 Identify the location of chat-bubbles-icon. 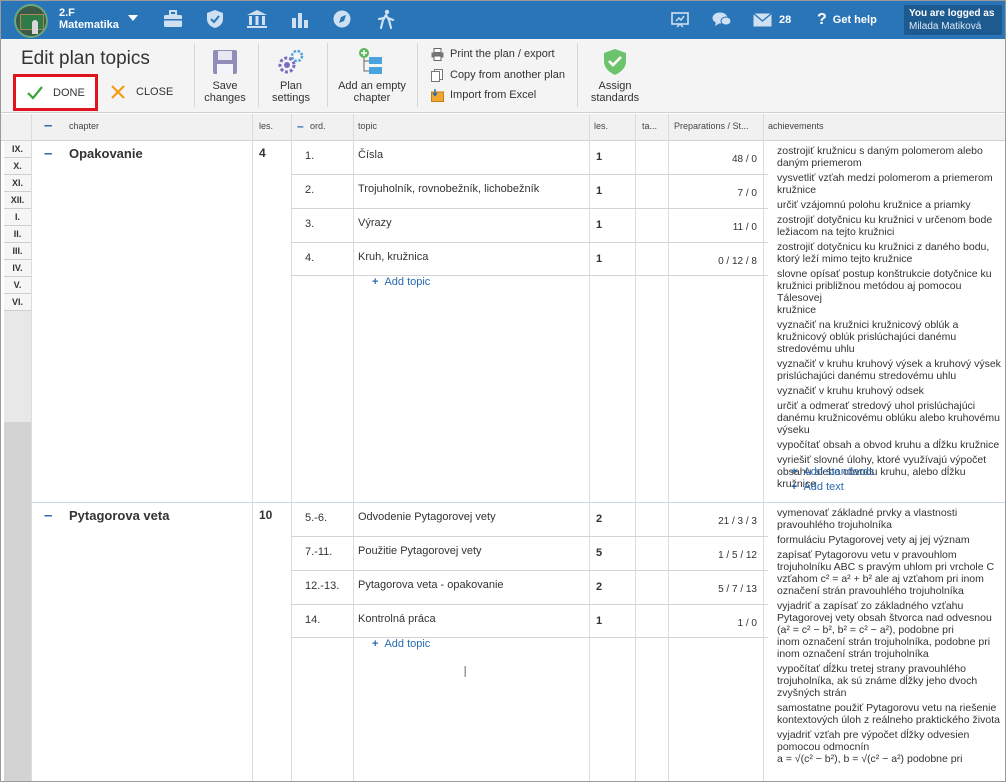
(722, 20).